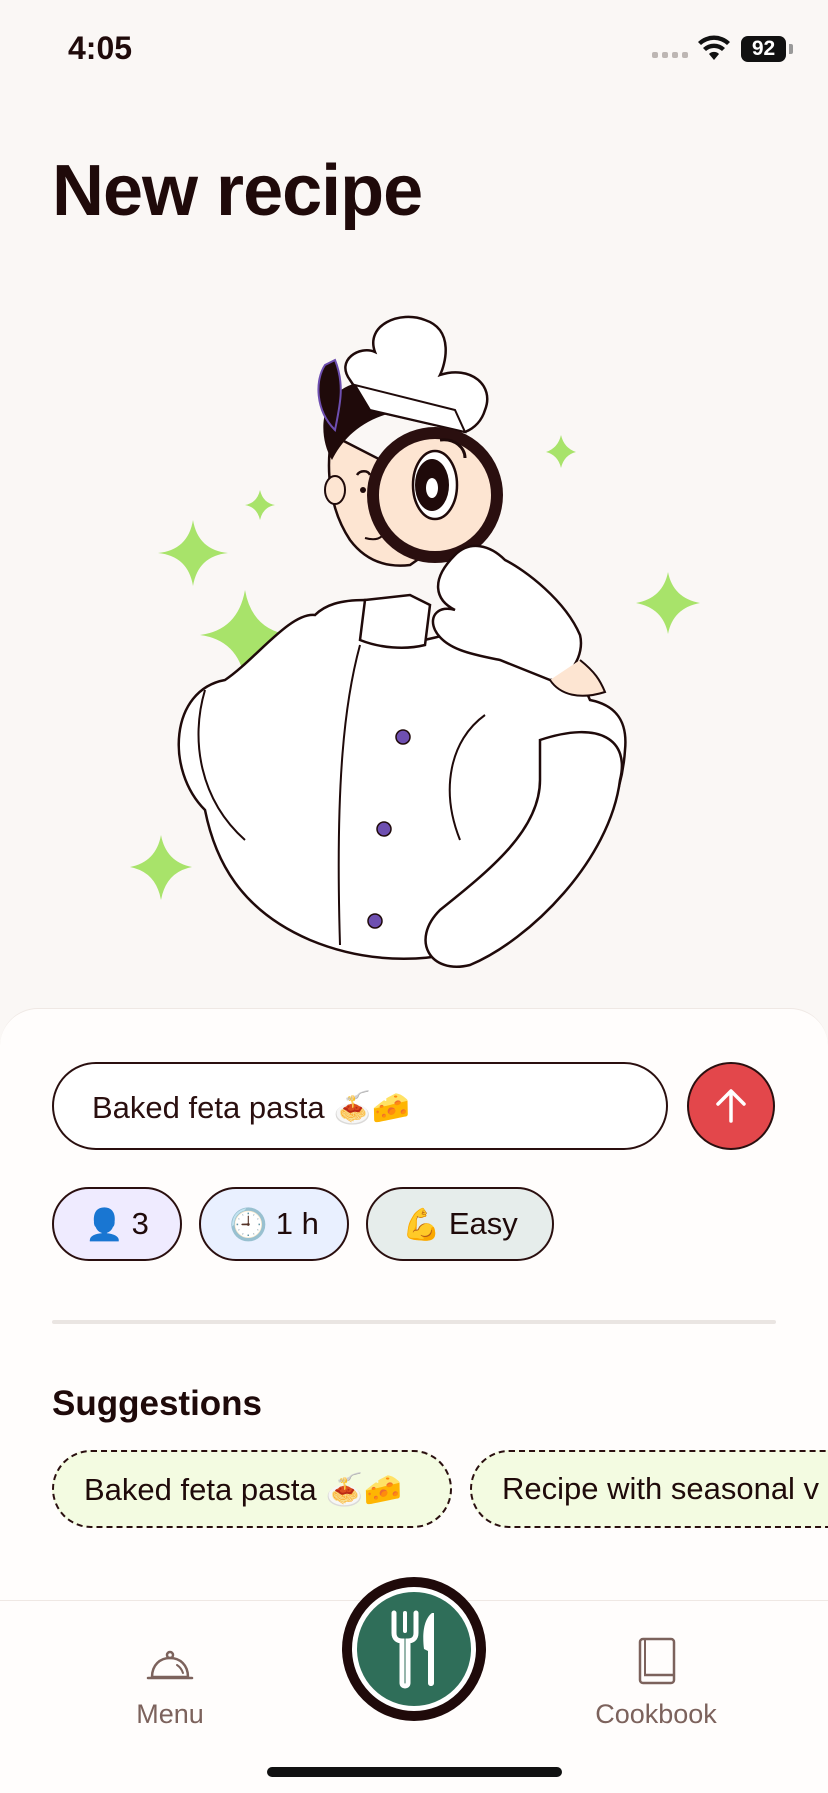  I want to click on send-button, so click(731, 1106).